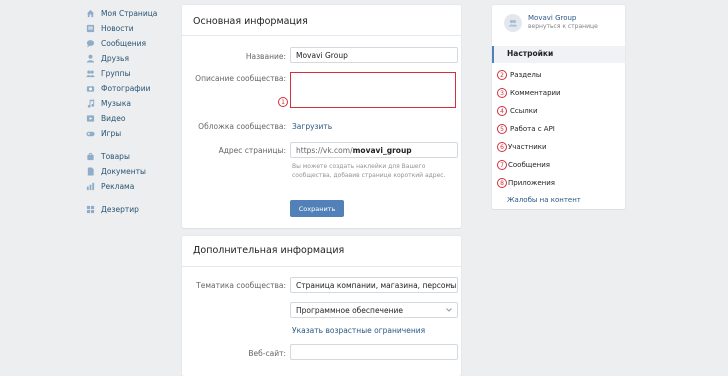 The image size is (728, 376). What do you see at coordinates (131, 156) in the screenshot?
I see `nav-goods: Товары` at bounding box center [131, 156].